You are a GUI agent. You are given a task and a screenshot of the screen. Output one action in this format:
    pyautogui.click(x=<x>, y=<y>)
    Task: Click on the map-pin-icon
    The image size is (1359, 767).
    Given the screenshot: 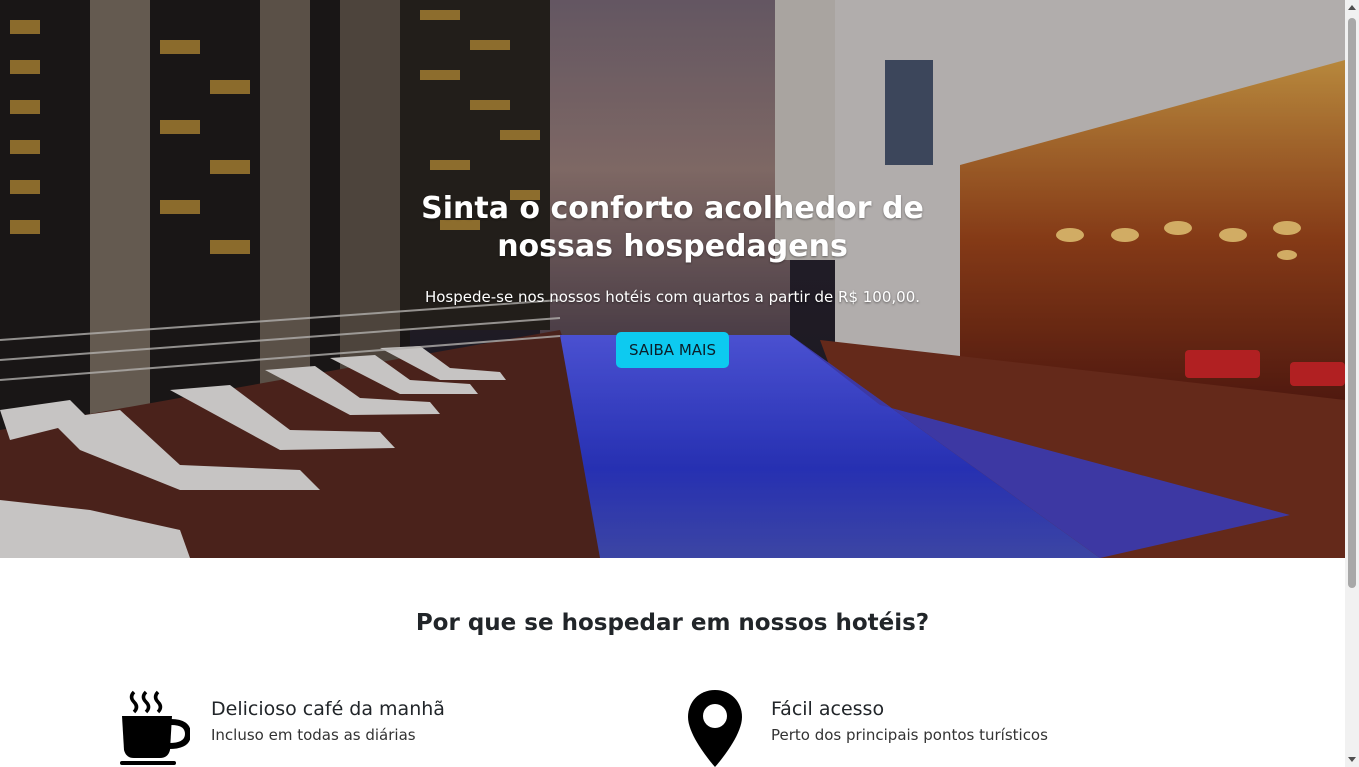 What is the action you would take?
    pyautogui.click(x=715, y=728)
    